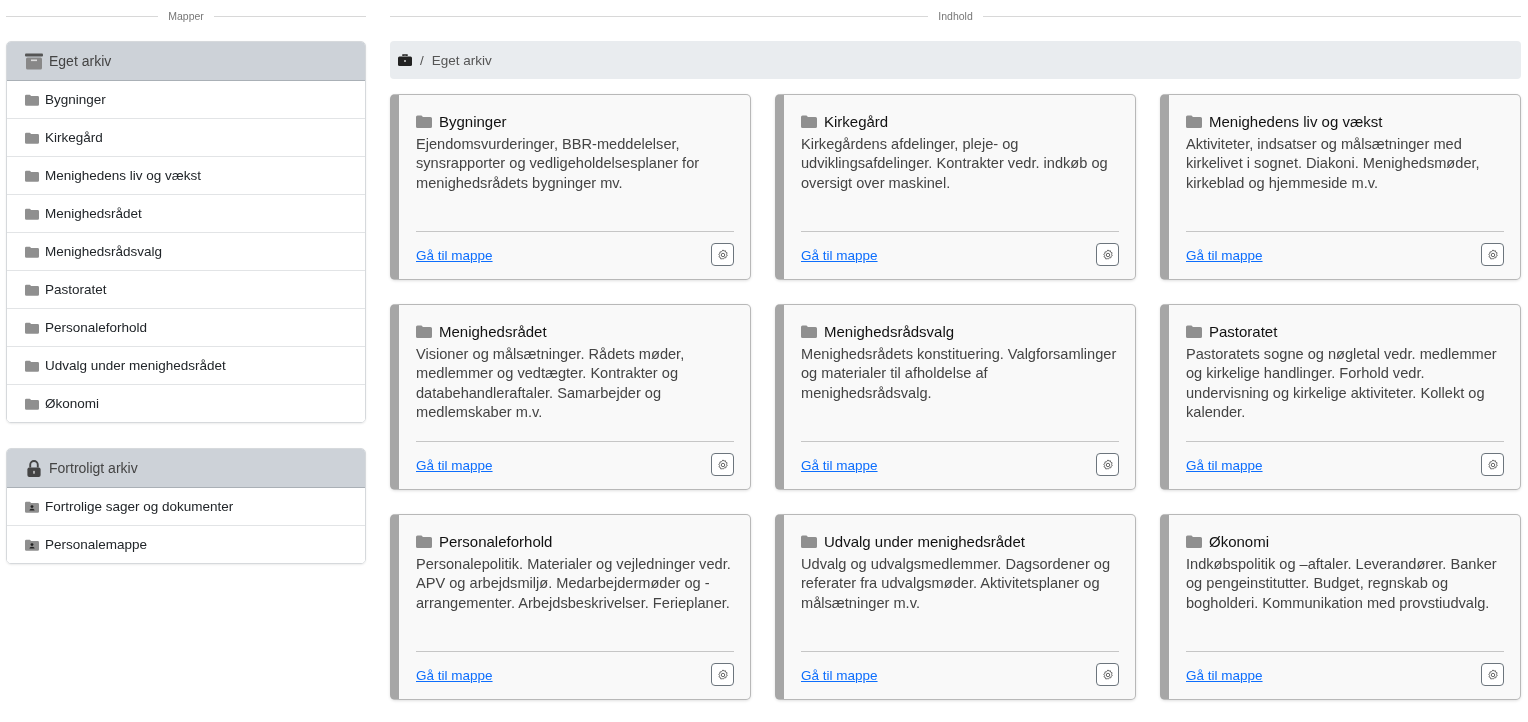 This screenshot has height=722, width=1528. I want to click on section-heading: Indhold, so click(955, 16).